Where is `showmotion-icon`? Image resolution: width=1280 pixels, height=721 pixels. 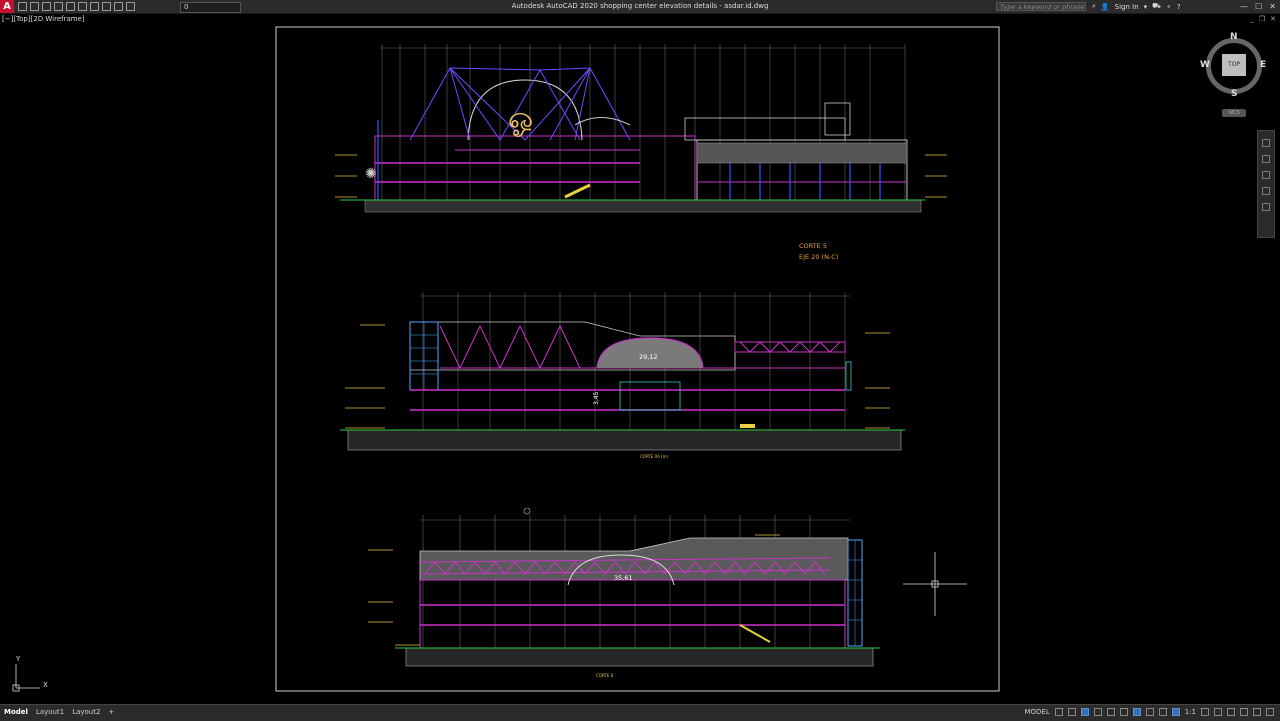 showmotion-icon is located at coordinates (1266, 207).